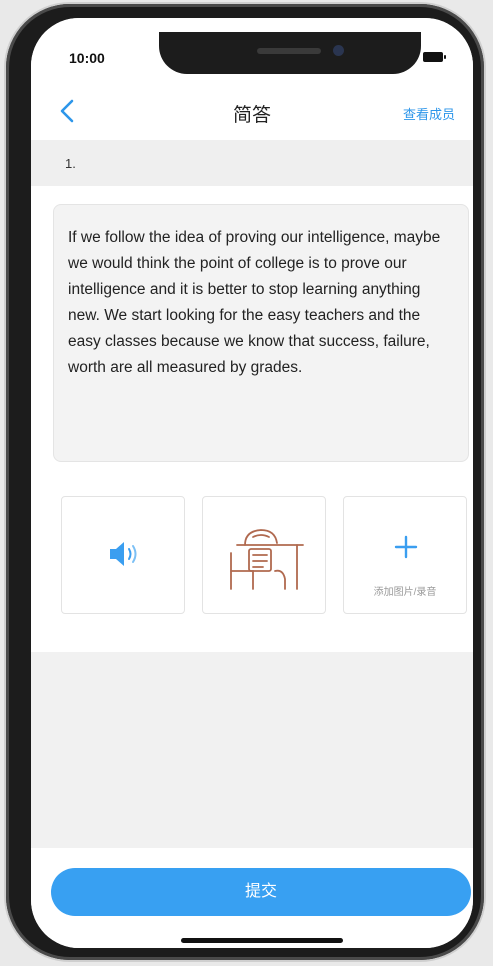 The image size is (493, 966). Describe the element at coordinates (429, 113) in the screenshot. I see `view-members-link: 查看成员` at that location.